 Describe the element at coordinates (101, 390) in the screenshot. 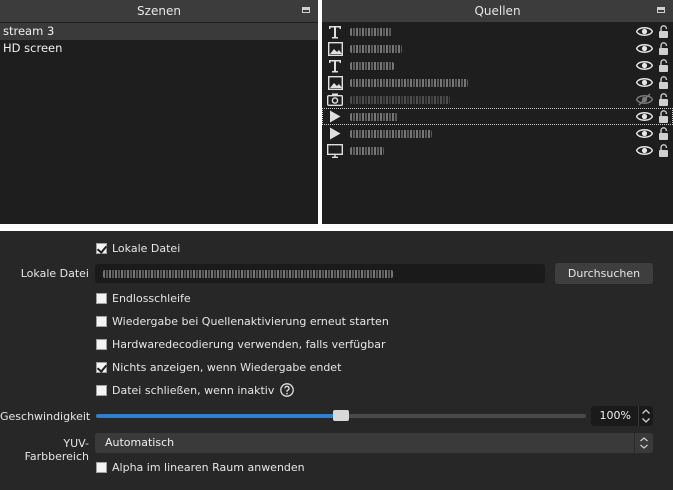

I see `close-inactive-check-box` at that location.